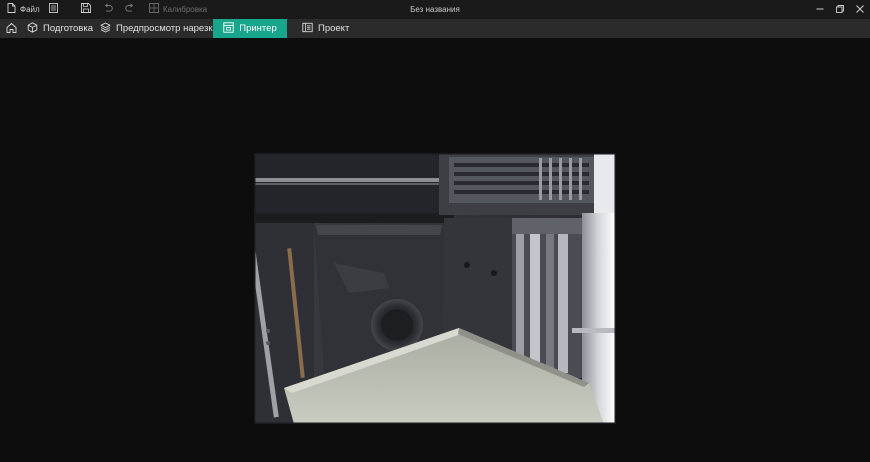  I want to click on calibration-button: Калибровка, so click(178, 9).